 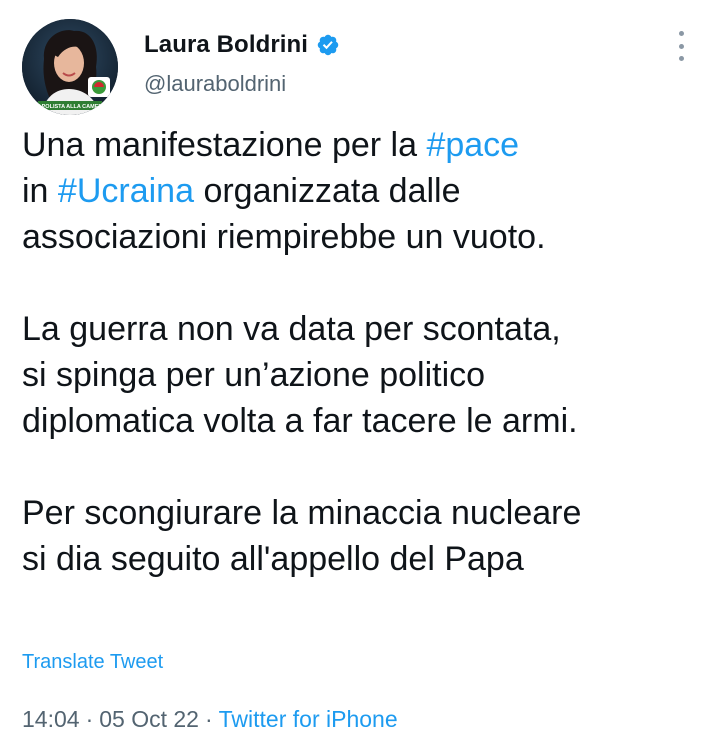 I want to click on tweet-text-segment: si dia seguito all'appello del Papa, so click(x=273, y=559).